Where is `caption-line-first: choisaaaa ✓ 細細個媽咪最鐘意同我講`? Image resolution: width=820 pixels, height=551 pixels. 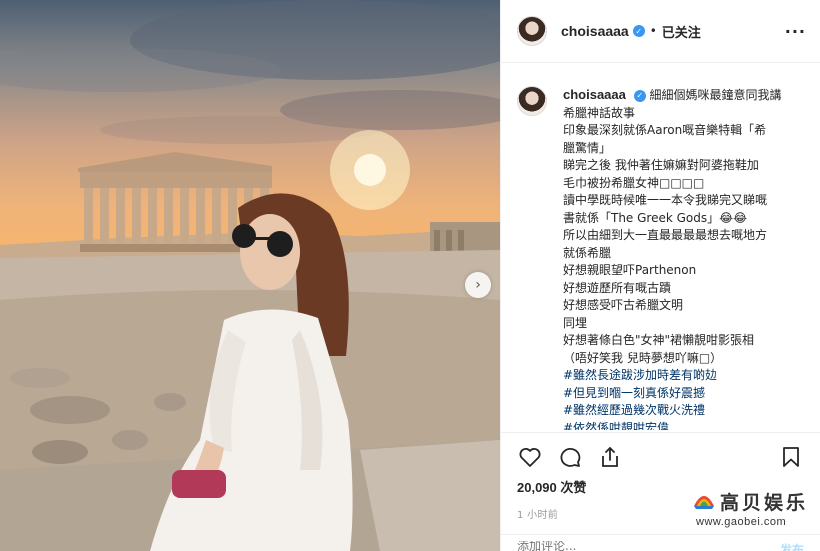 caption-line-first: choisaaaa ✓ 細細個媽咪最鐘意同我講 is located at coordinates (683, 95).